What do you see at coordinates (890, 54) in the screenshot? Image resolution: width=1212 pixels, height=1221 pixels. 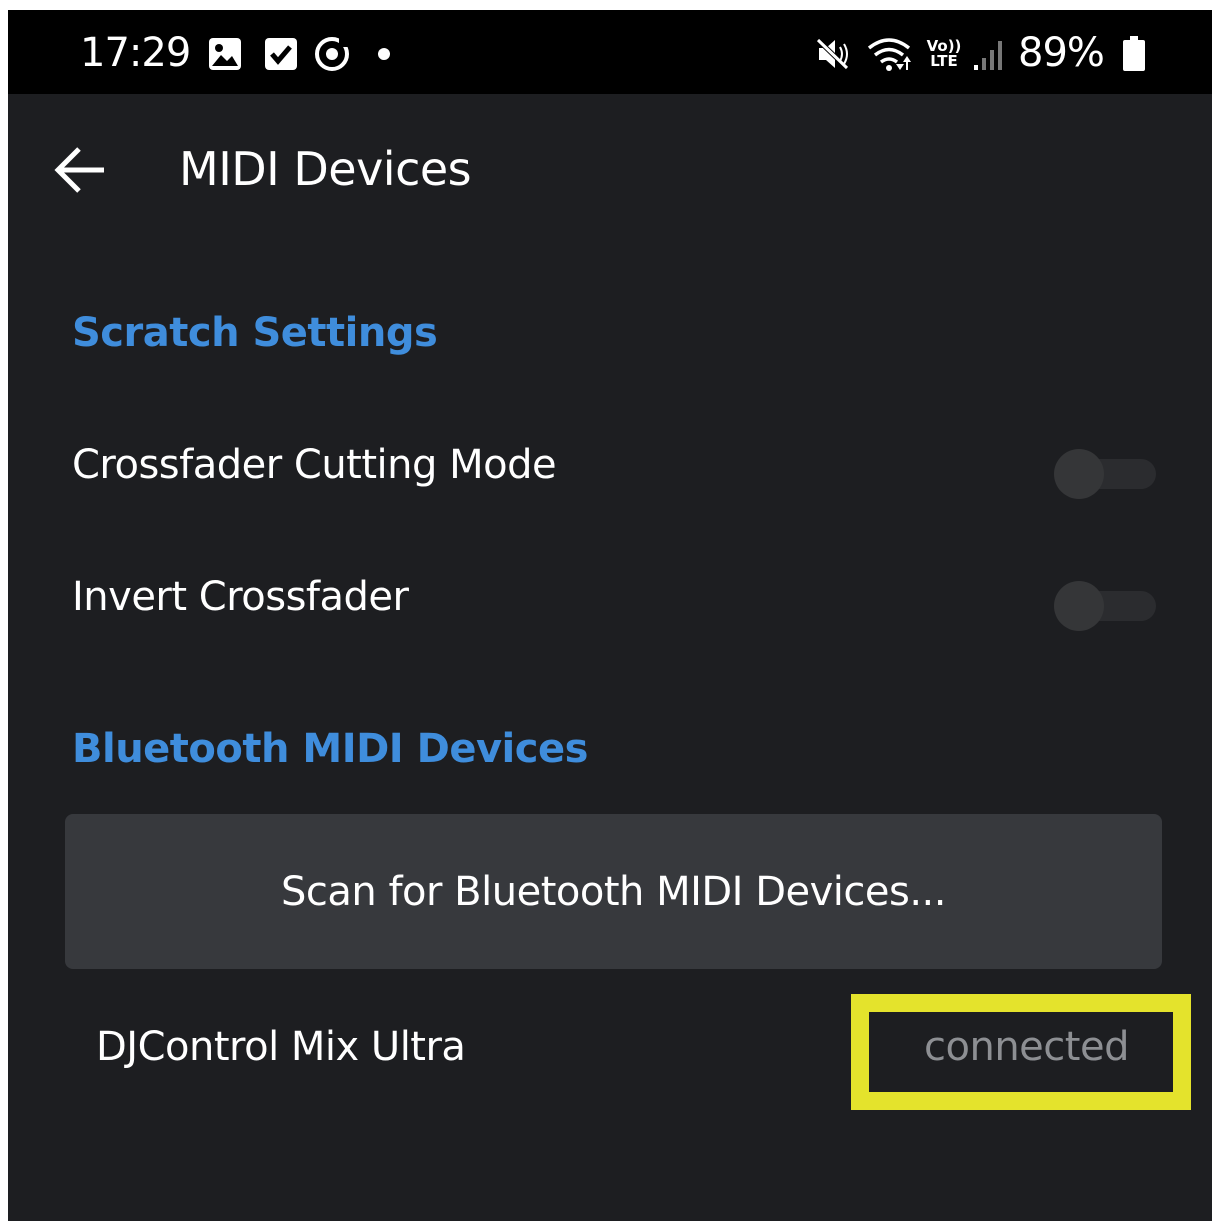 I see `wifi-icon` at bounding box center [890, 54].